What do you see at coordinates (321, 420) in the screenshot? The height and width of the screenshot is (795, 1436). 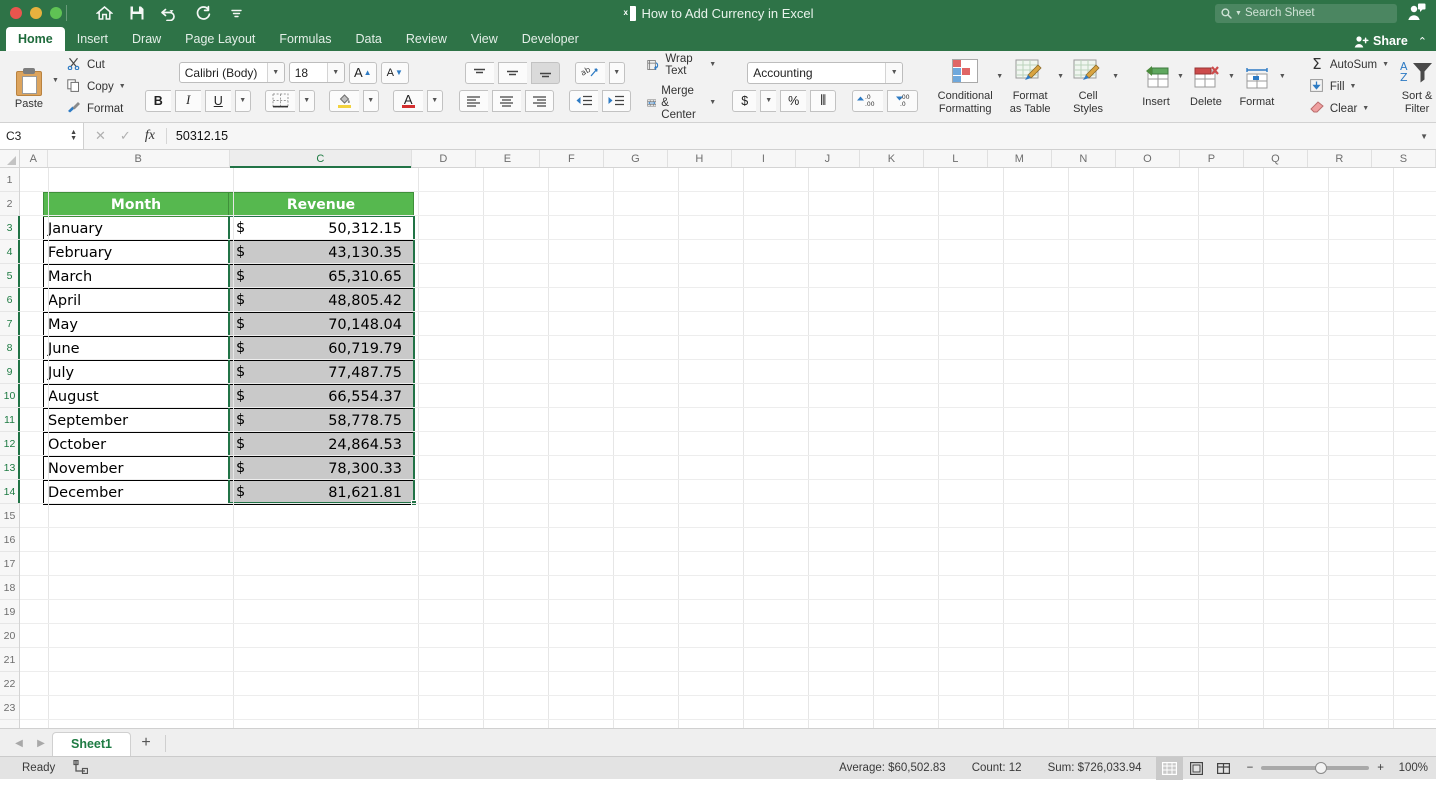 I see `cell-revenue: $58,778.75` at bounding box center [321, 420].